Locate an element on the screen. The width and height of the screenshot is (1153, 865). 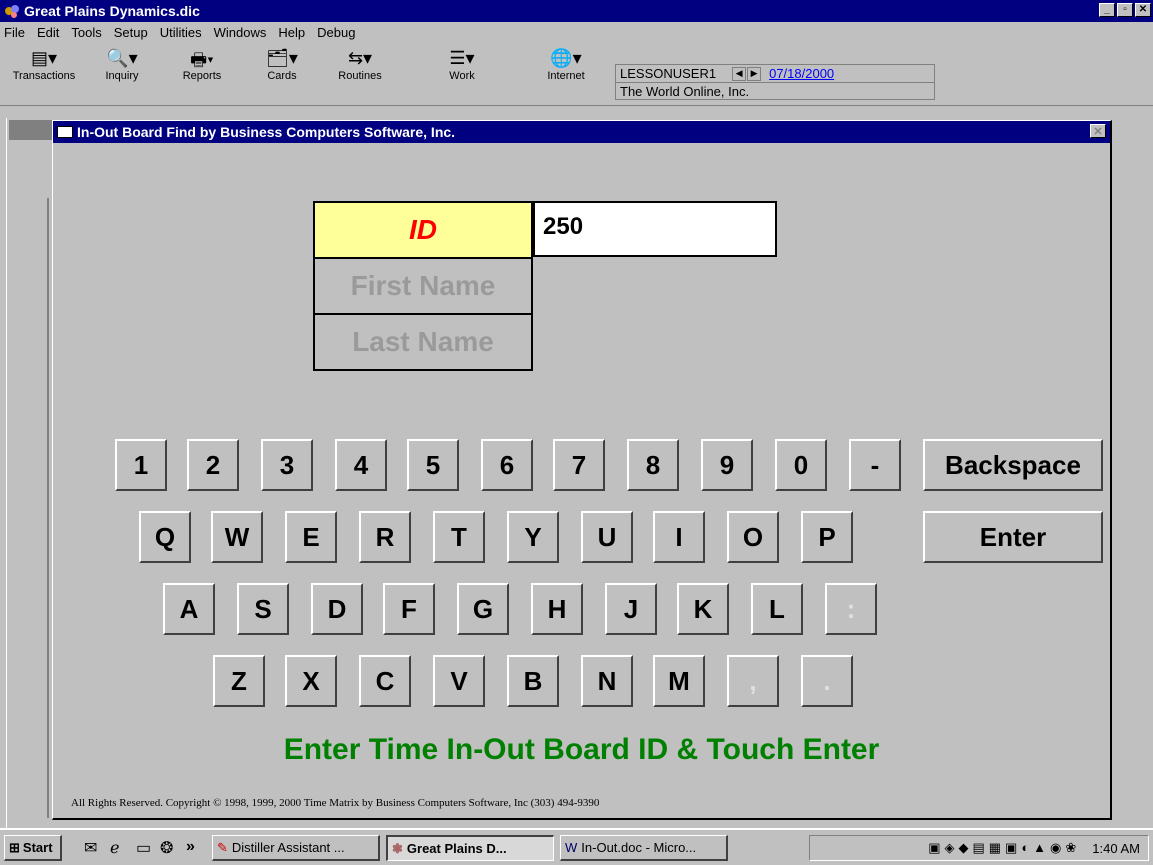
toolbar-routines: ⇆▾ Routines is located at coordinates (360, 76).